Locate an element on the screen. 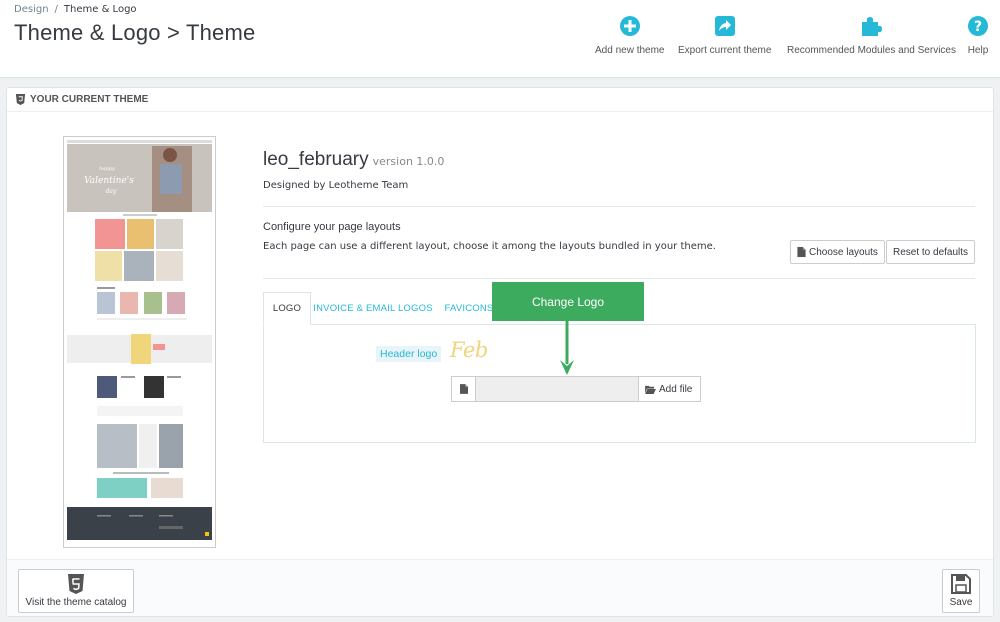  visit-theme-catalog-button: Visit the theme catalog is located at coordinates (76, 591).